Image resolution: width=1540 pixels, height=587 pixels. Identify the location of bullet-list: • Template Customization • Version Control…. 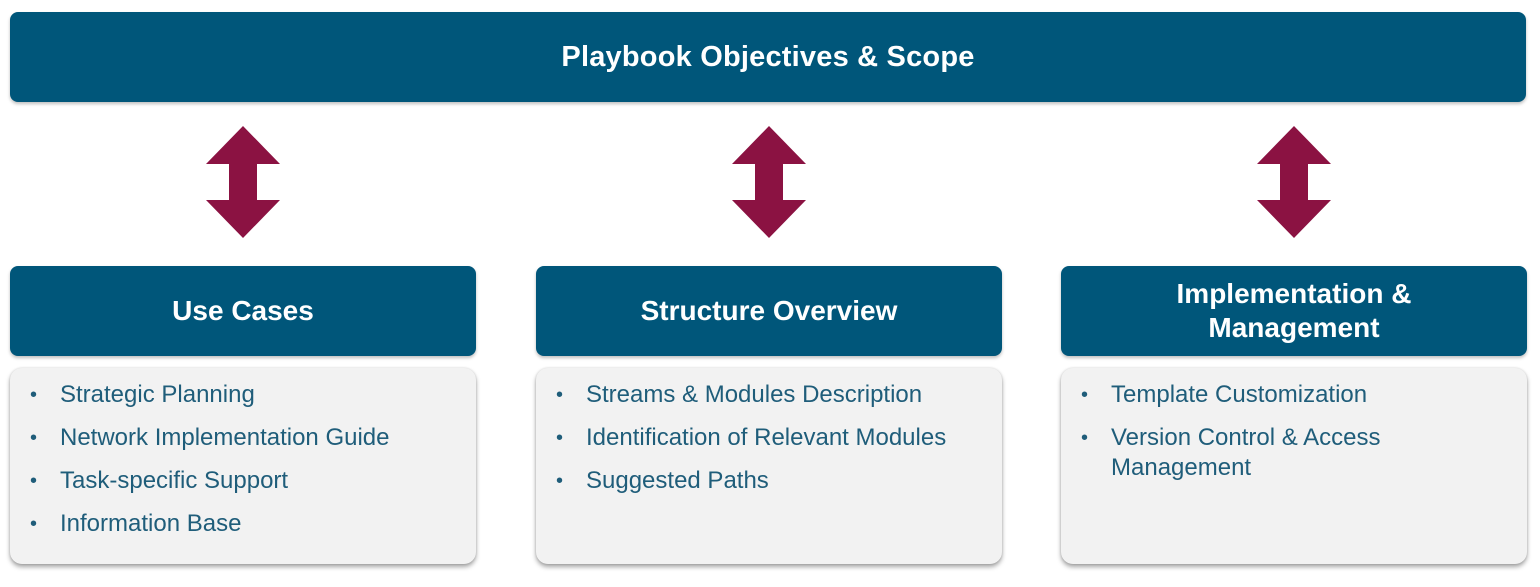
(1294, 431).